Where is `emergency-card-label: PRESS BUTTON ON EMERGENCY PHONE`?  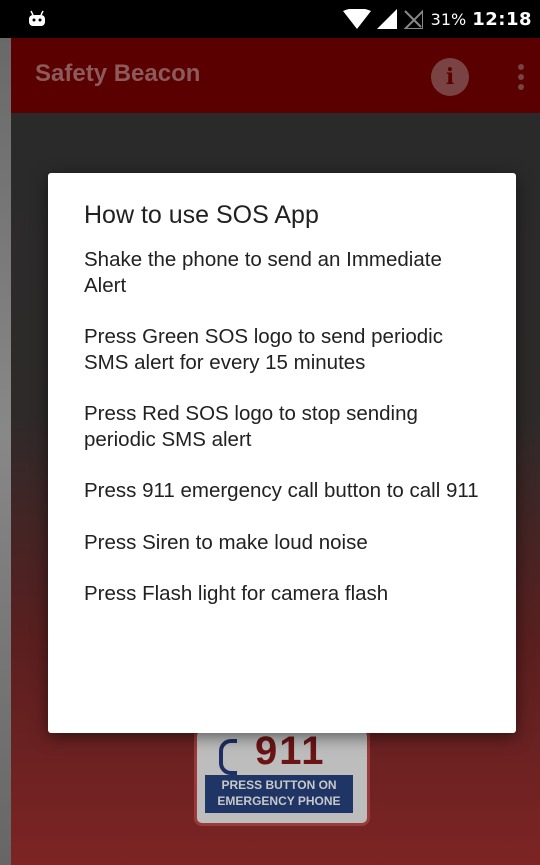 emergency-card-label: PRESS BUTTON ON EMERGENCY PHONE is located at coordinates (279, 794).